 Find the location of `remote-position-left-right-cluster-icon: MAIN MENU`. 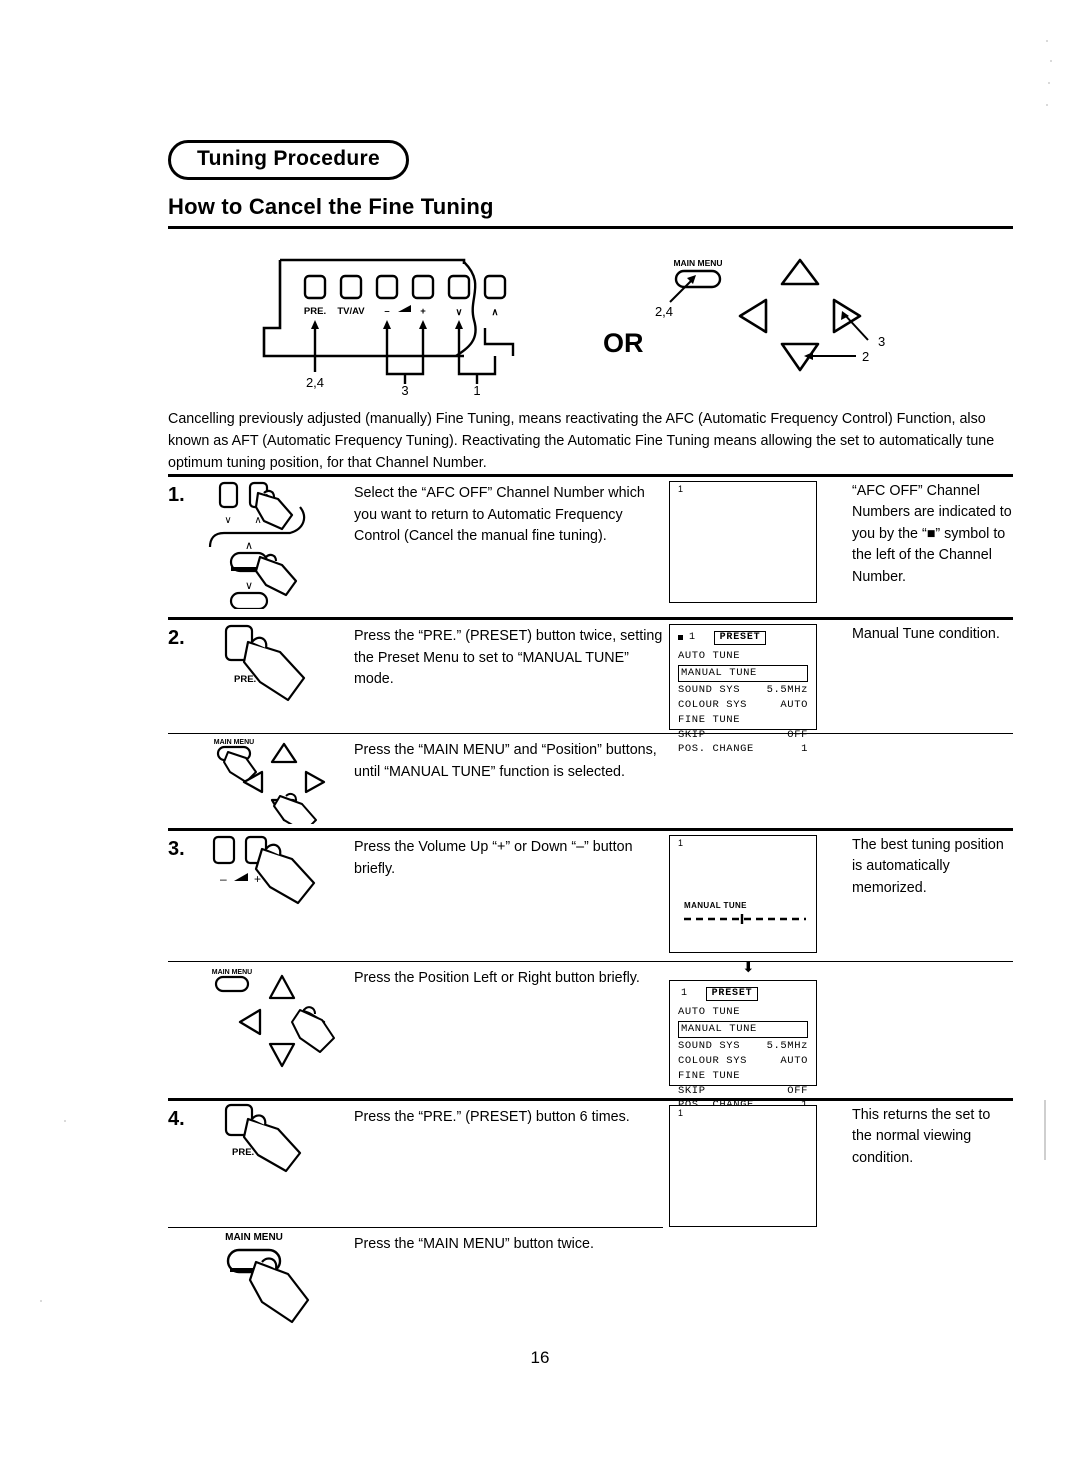

remote-position-left-right-cluster-icon: MAIN MENU is located at coordinates (273, 1018).